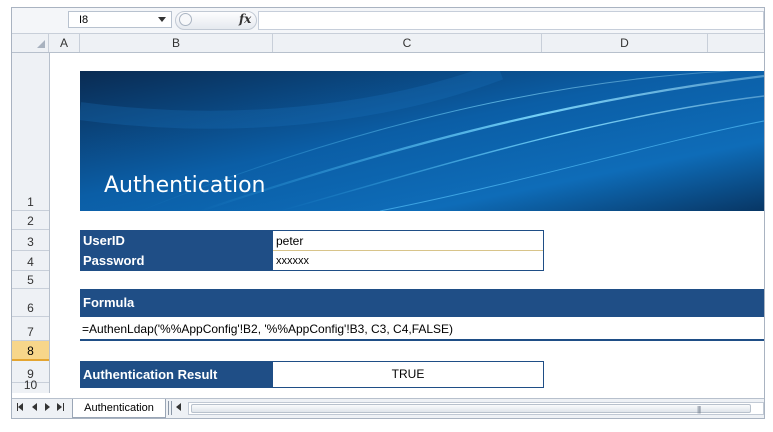 Image resolution: width=773 pixels, height=432 pixels. Describe the element at coordinates (176, 43) in the screenshot. I see `column-header-b: B` at that location.